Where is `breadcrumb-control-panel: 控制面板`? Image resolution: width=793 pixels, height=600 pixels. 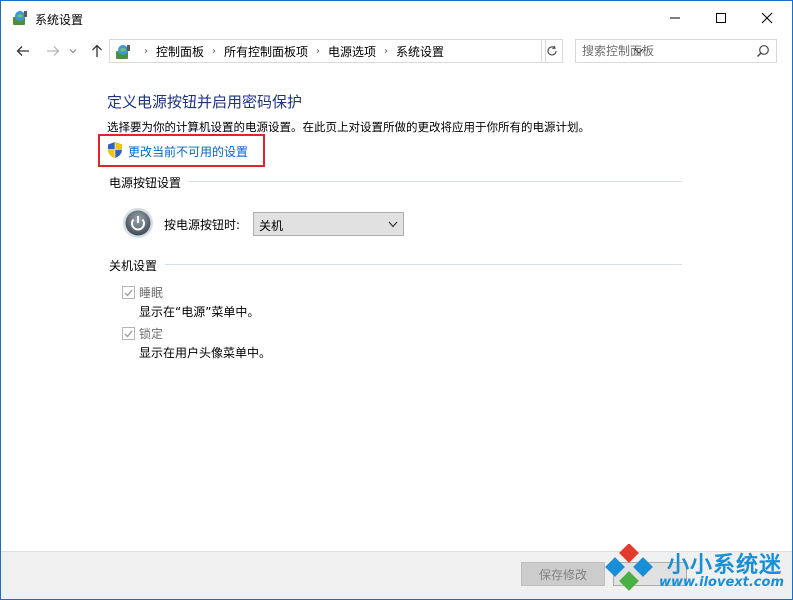 breadcrumb-control-panel: 控制面板 is located at coordinates (180, 51).